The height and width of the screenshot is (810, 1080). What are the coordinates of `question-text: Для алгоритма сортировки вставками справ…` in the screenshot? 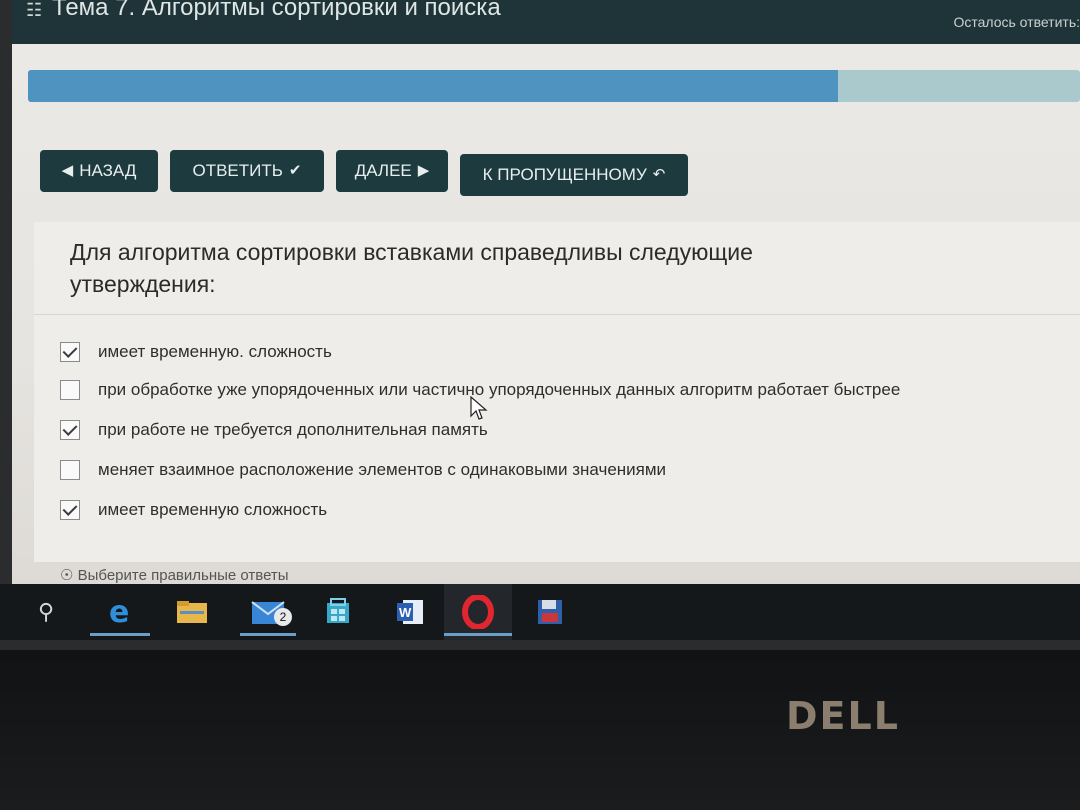 It's located at (411, 268).